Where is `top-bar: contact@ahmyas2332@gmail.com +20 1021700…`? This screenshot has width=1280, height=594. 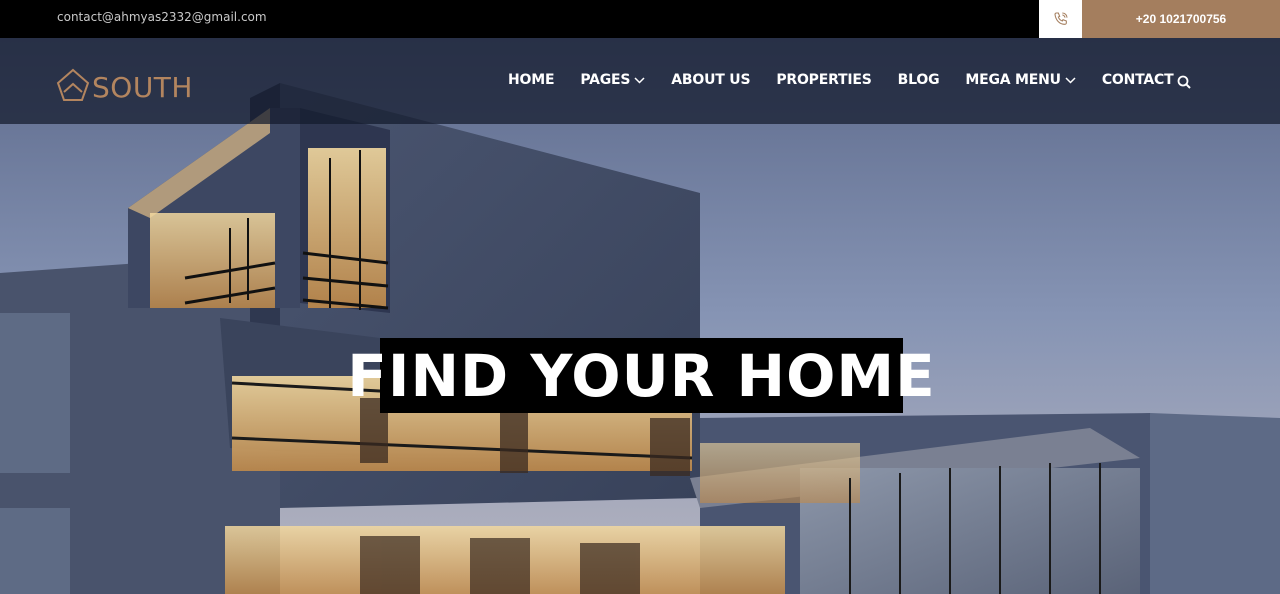
top-bar: contact@ahmyas2332@gmail.com +20 1021700… is located at coordinates (640, 19).